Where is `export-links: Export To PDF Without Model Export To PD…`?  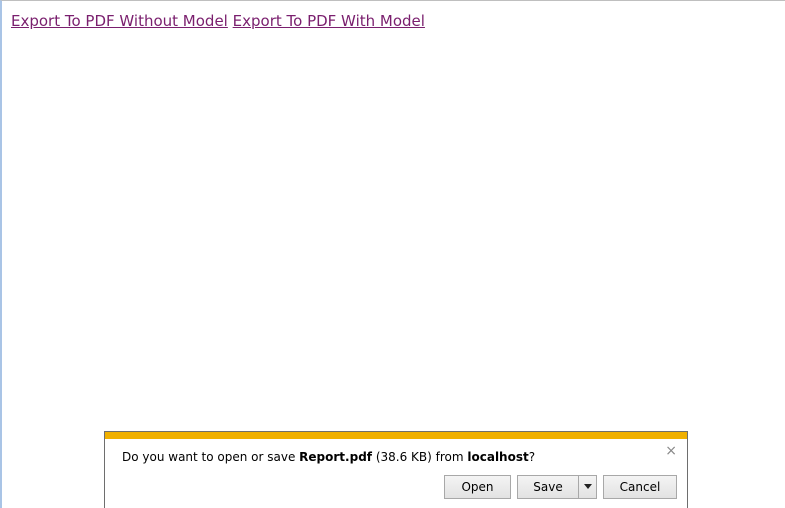
export-links: Export To PDF Without Model Export To PD… is located at coordinates (218, 21).